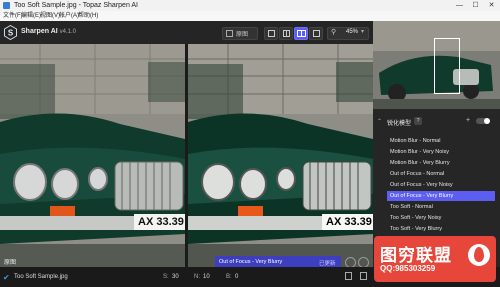 The height and width of the screenshot is (287, 500). Describe the element at coordinates (441, 152) in the screenshot. I see `model-item: Motion Blur - Very Noisy` at that location.